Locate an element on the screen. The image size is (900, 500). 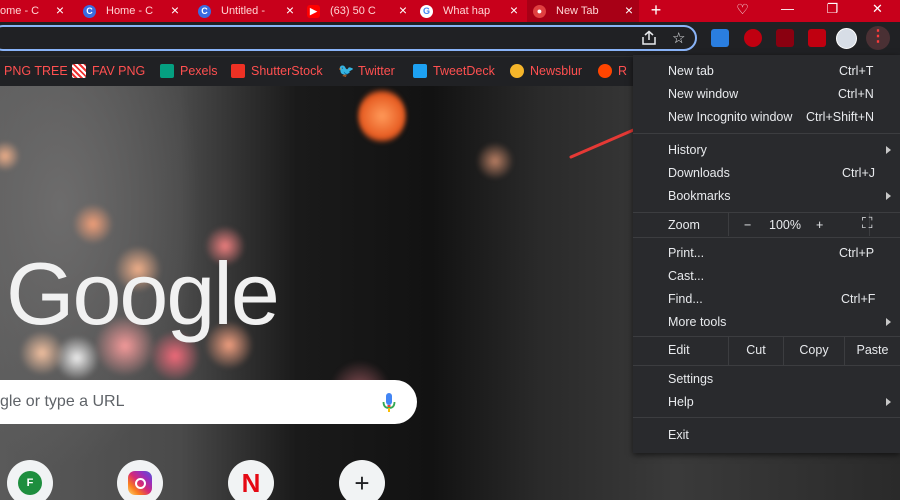
google-tab-icon: G is located at coordinates (426, 11).